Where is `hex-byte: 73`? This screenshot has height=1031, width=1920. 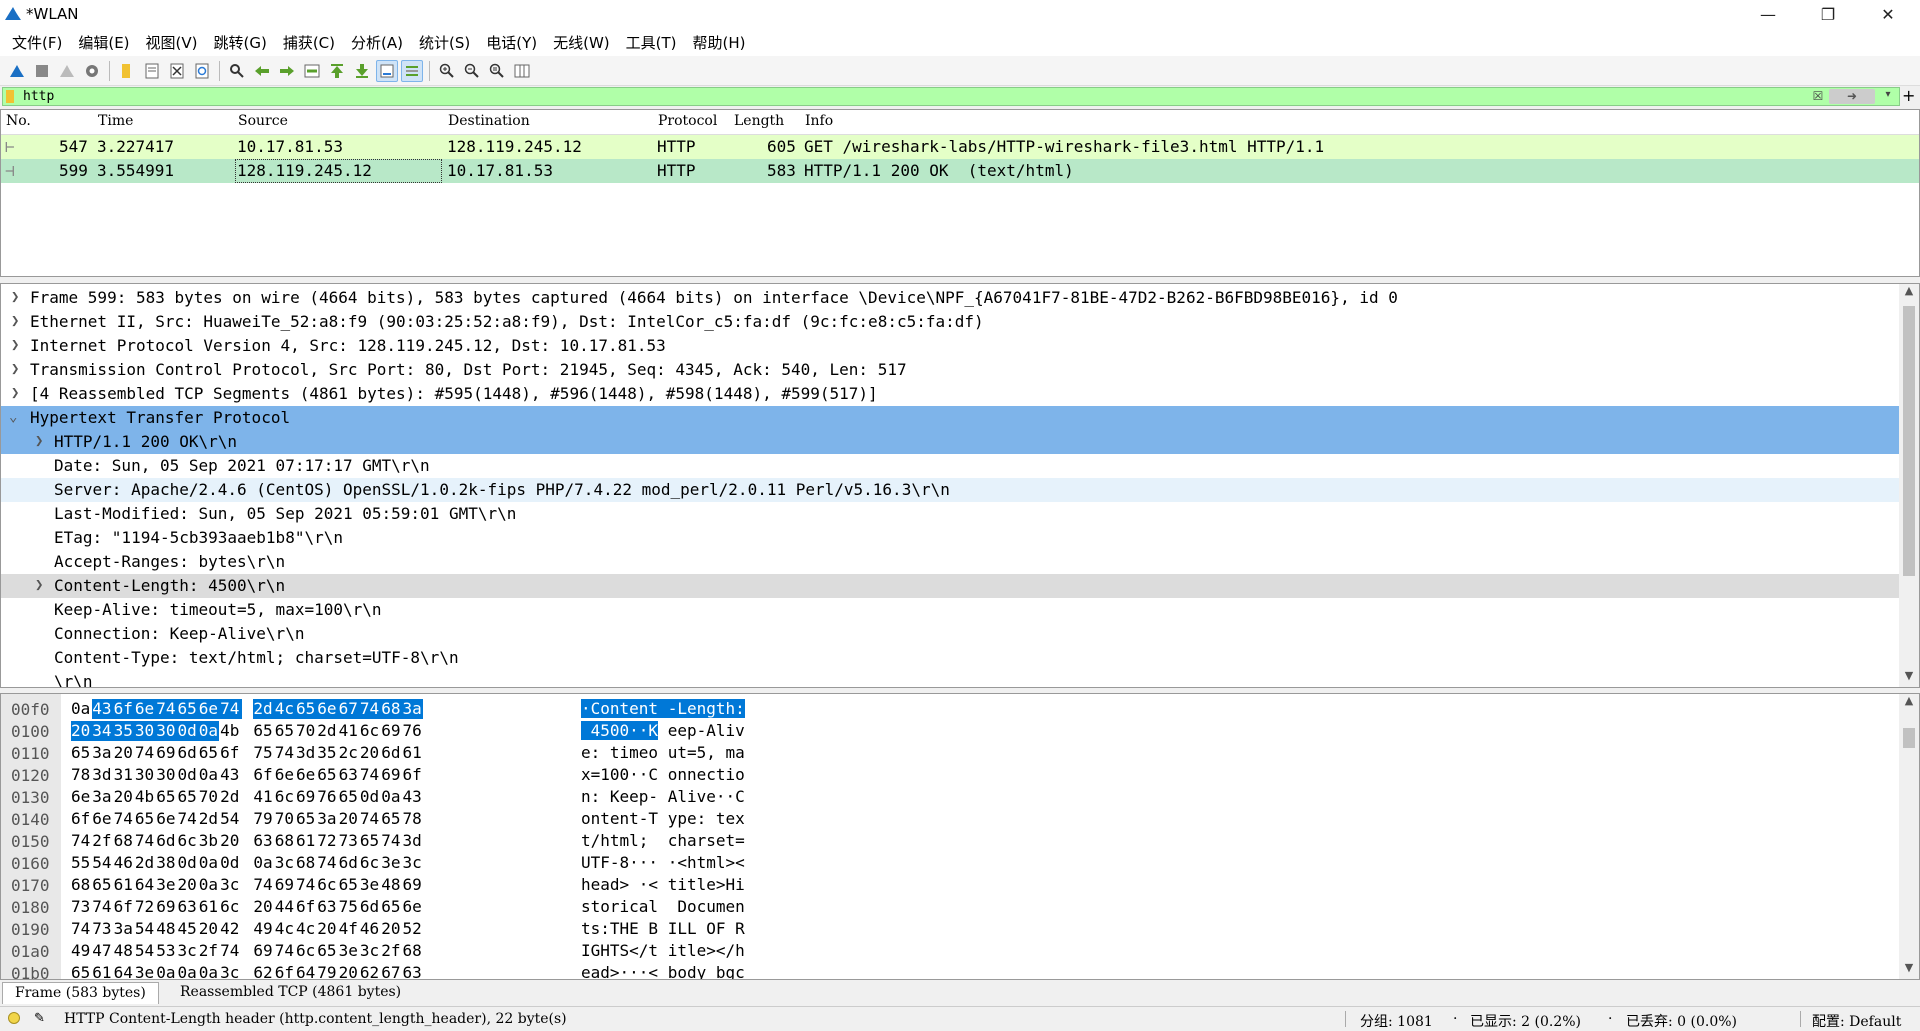
hex-byte: 73 is located at coordinates (350, 841).